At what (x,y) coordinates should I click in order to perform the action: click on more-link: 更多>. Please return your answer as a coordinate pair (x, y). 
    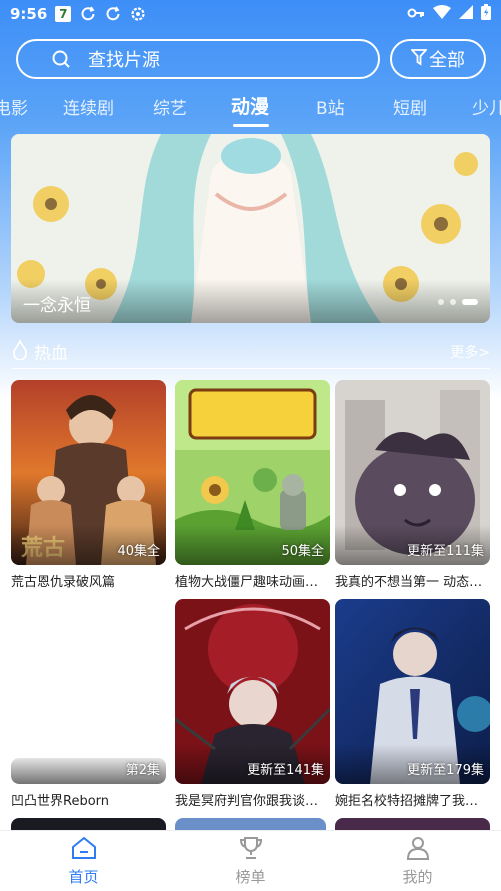
    Looking at the image, I should click on (470, 352).